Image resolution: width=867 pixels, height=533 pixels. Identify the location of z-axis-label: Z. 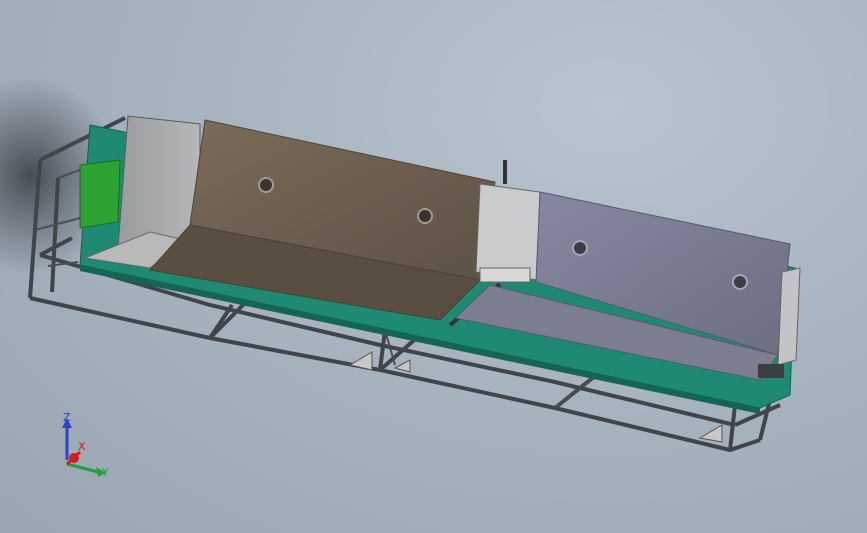
(67, 418).